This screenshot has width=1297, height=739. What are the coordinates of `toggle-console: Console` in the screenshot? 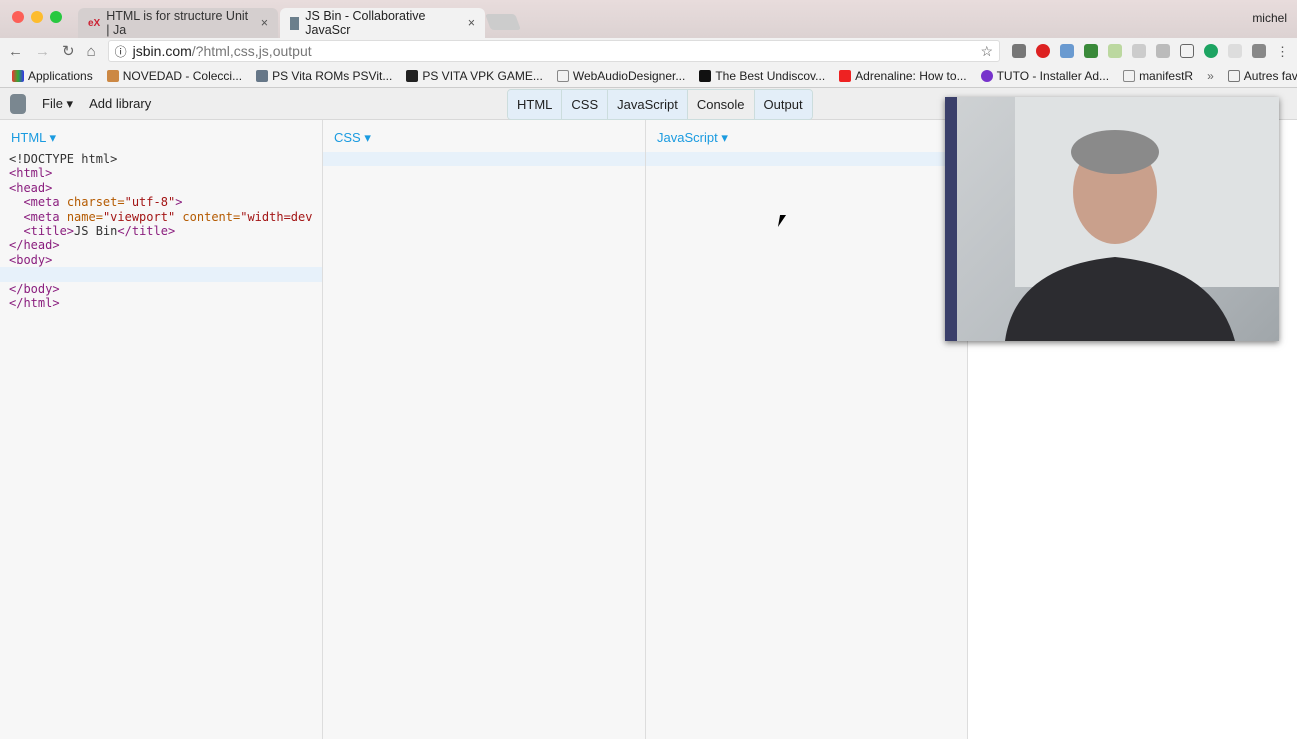 It's located at (721, 104).